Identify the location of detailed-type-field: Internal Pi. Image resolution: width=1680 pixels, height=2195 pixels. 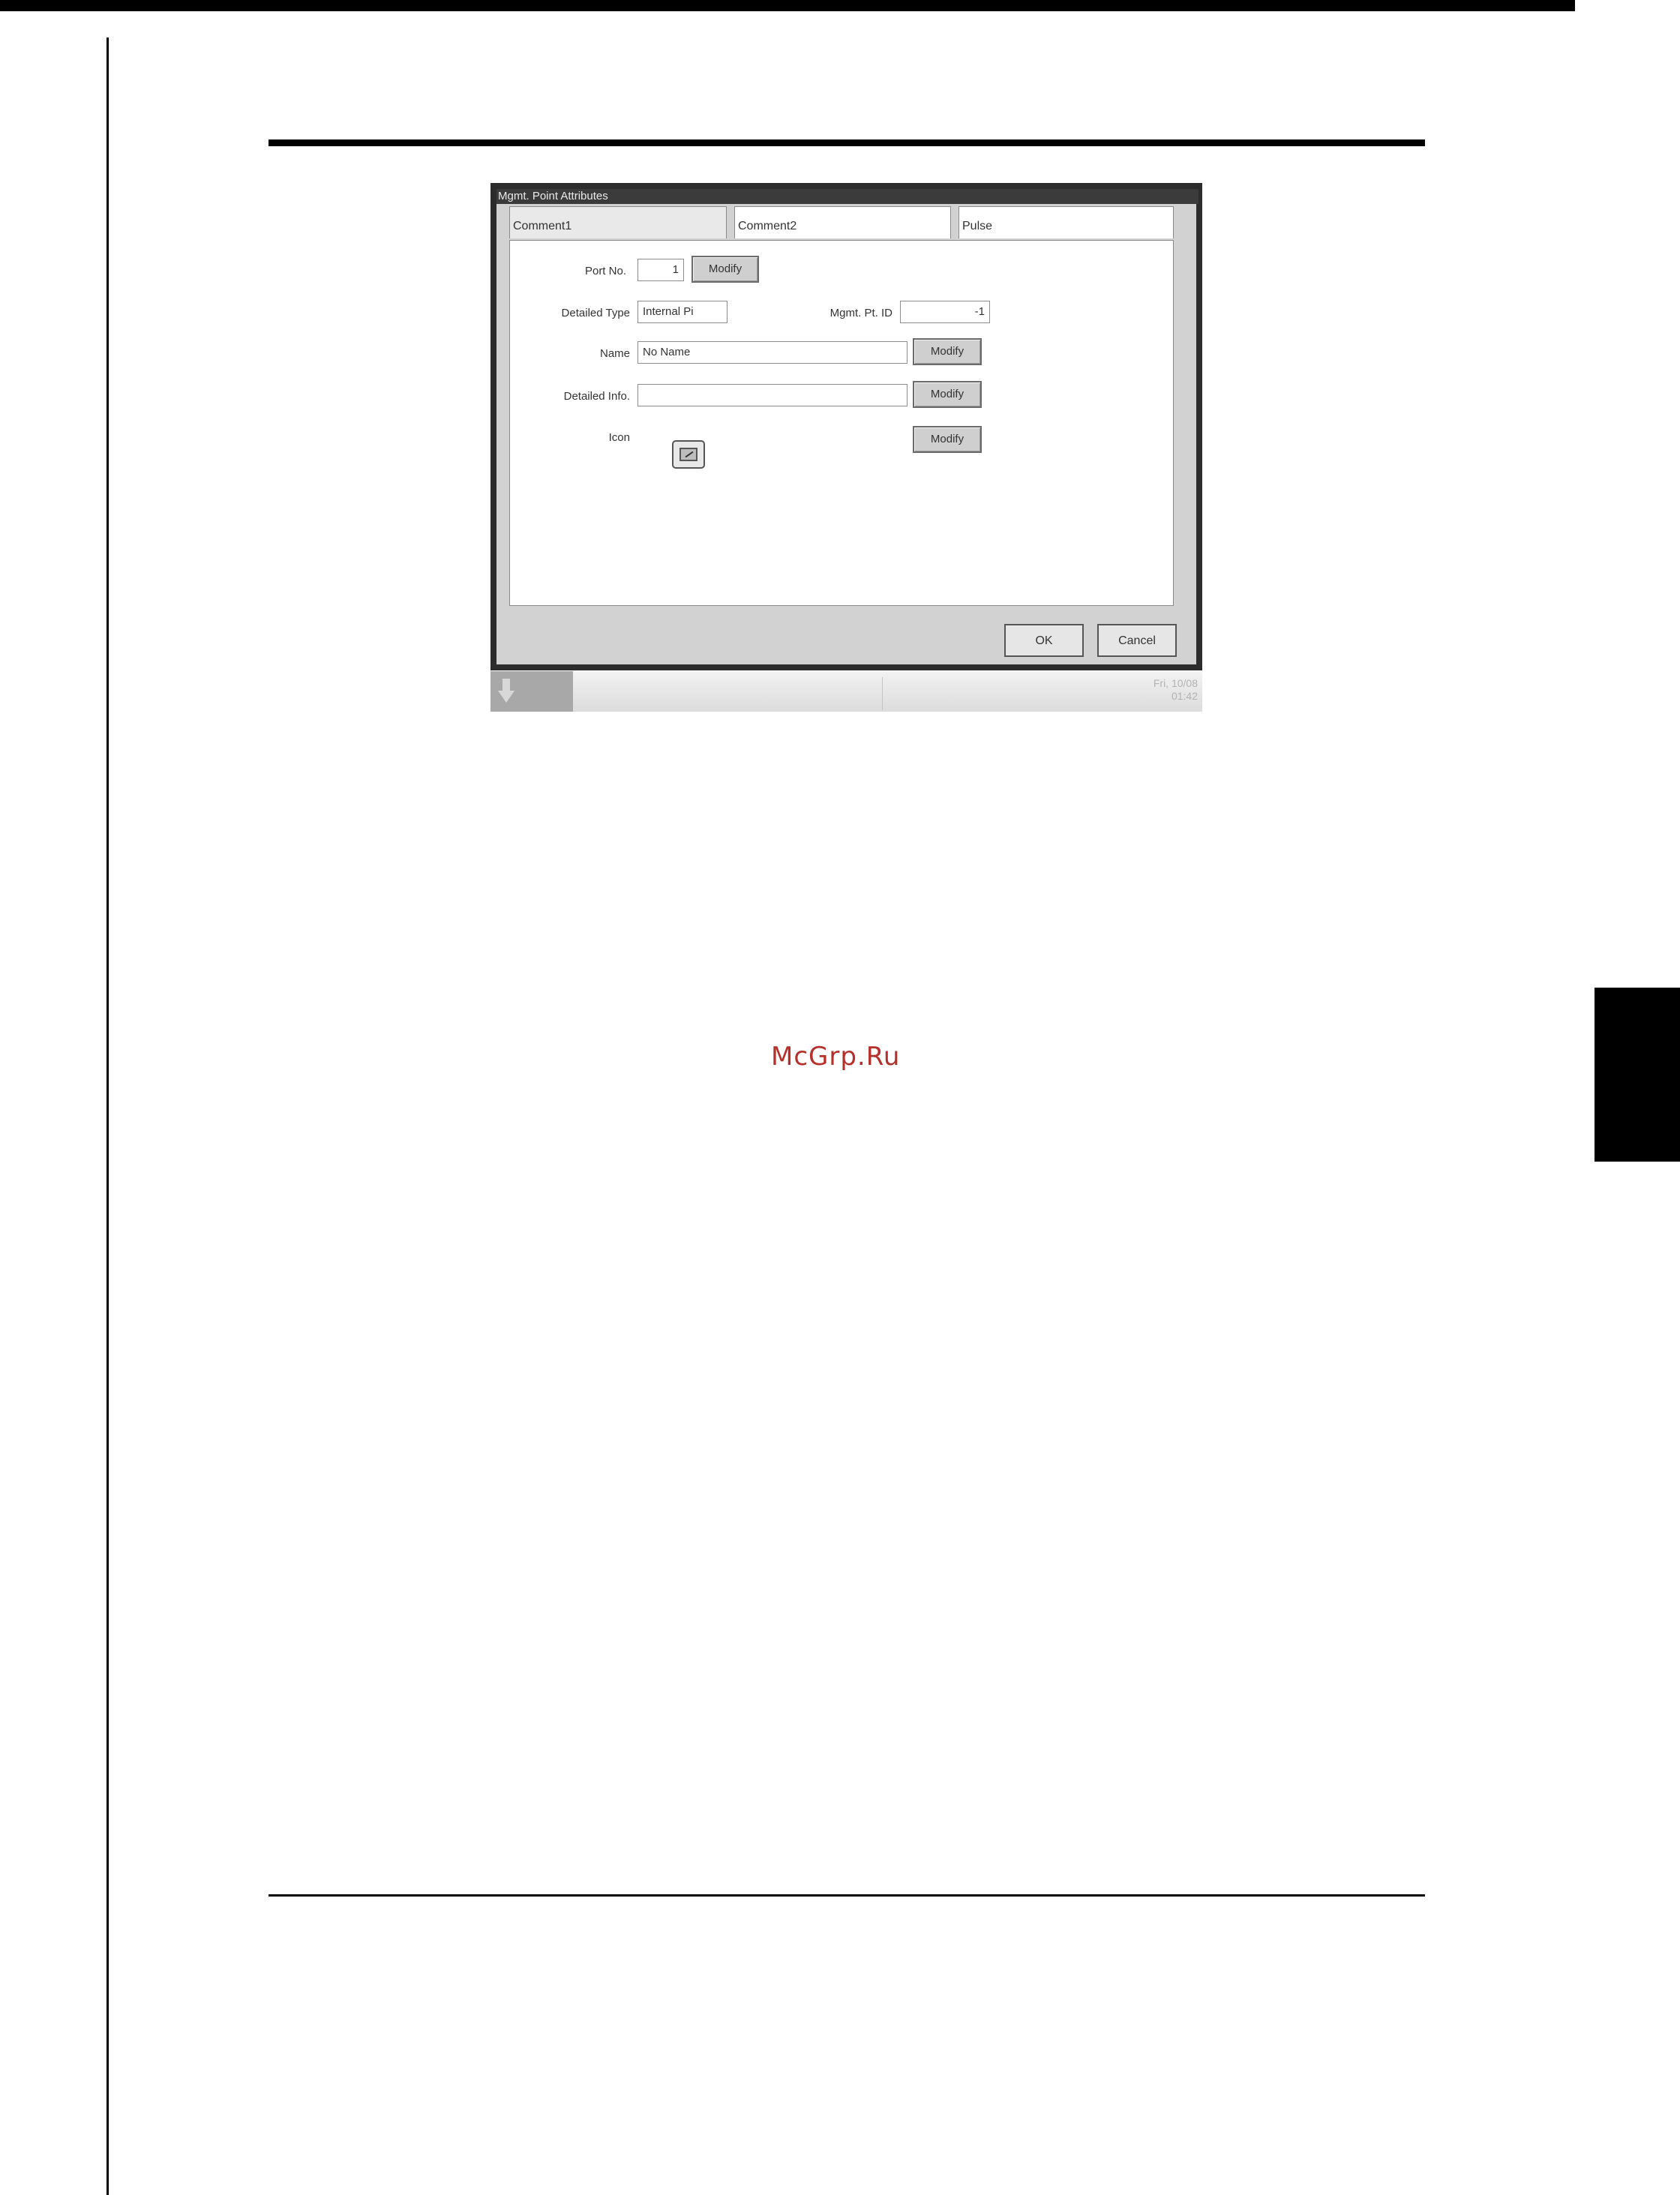
(683, 312).